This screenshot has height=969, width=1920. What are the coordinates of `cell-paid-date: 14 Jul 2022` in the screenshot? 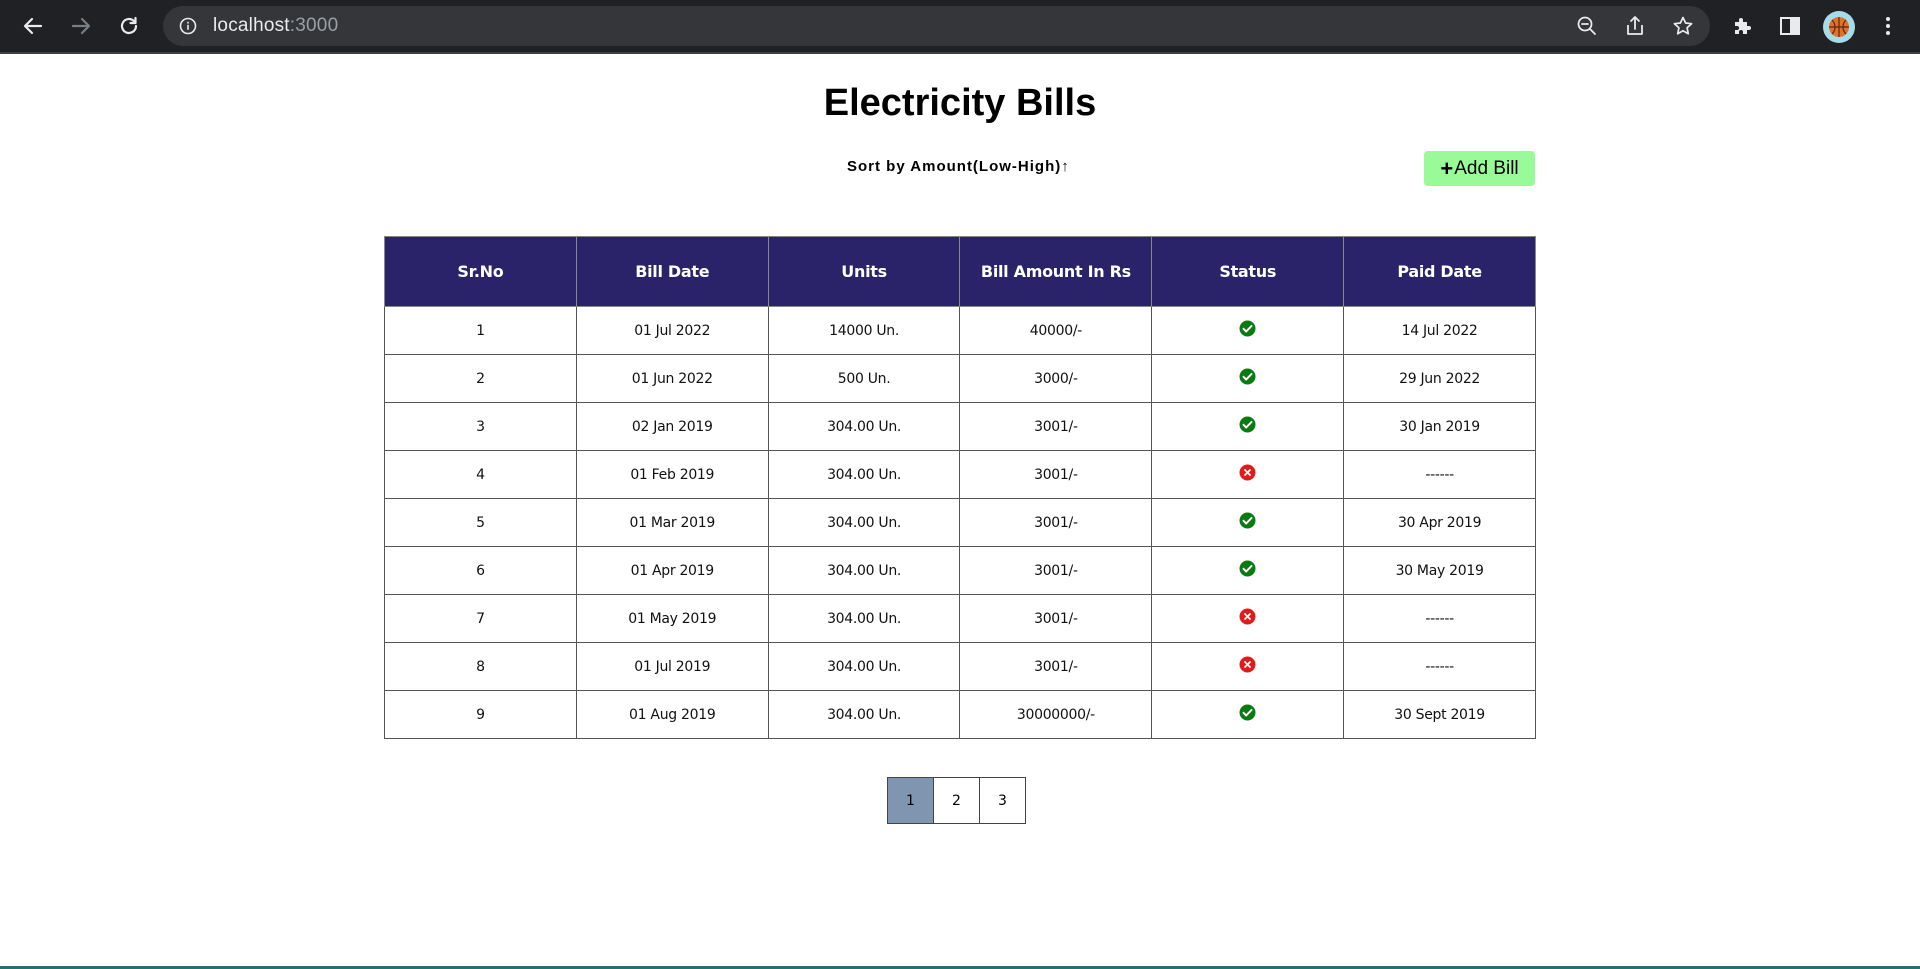 It's located at (1439, 330).